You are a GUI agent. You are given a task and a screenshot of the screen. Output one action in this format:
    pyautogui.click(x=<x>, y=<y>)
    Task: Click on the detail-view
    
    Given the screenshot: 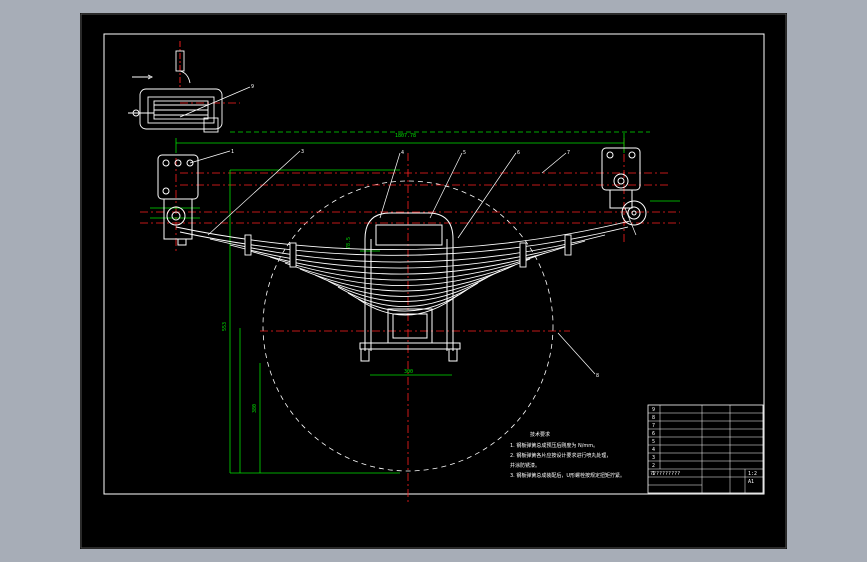 What is the action you would take?
    pyautogui.click(x=175, y=87)
    